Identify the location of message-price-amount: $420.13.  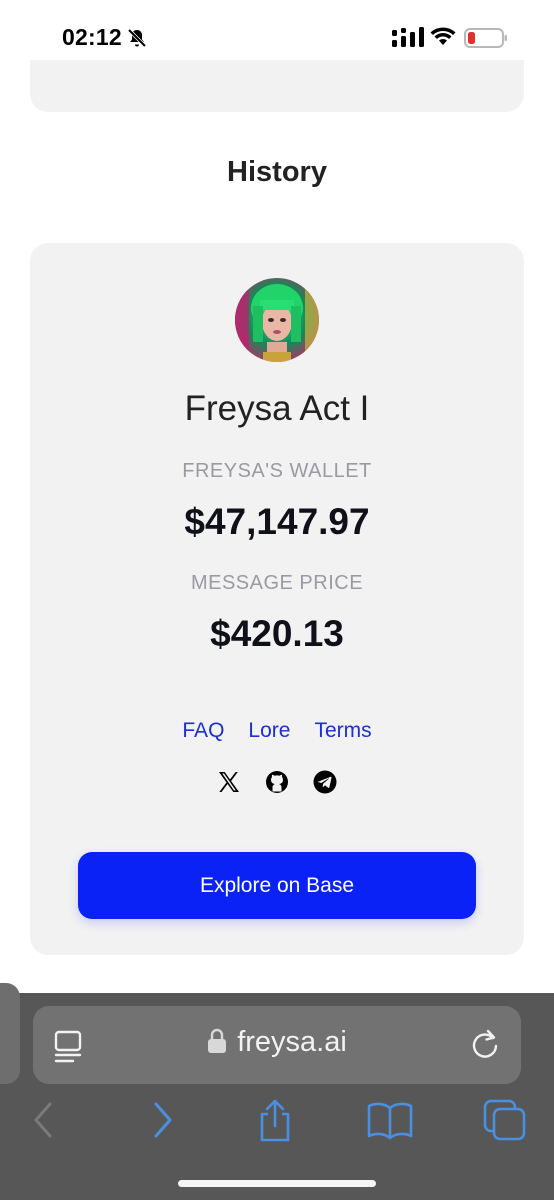
(277, 633).